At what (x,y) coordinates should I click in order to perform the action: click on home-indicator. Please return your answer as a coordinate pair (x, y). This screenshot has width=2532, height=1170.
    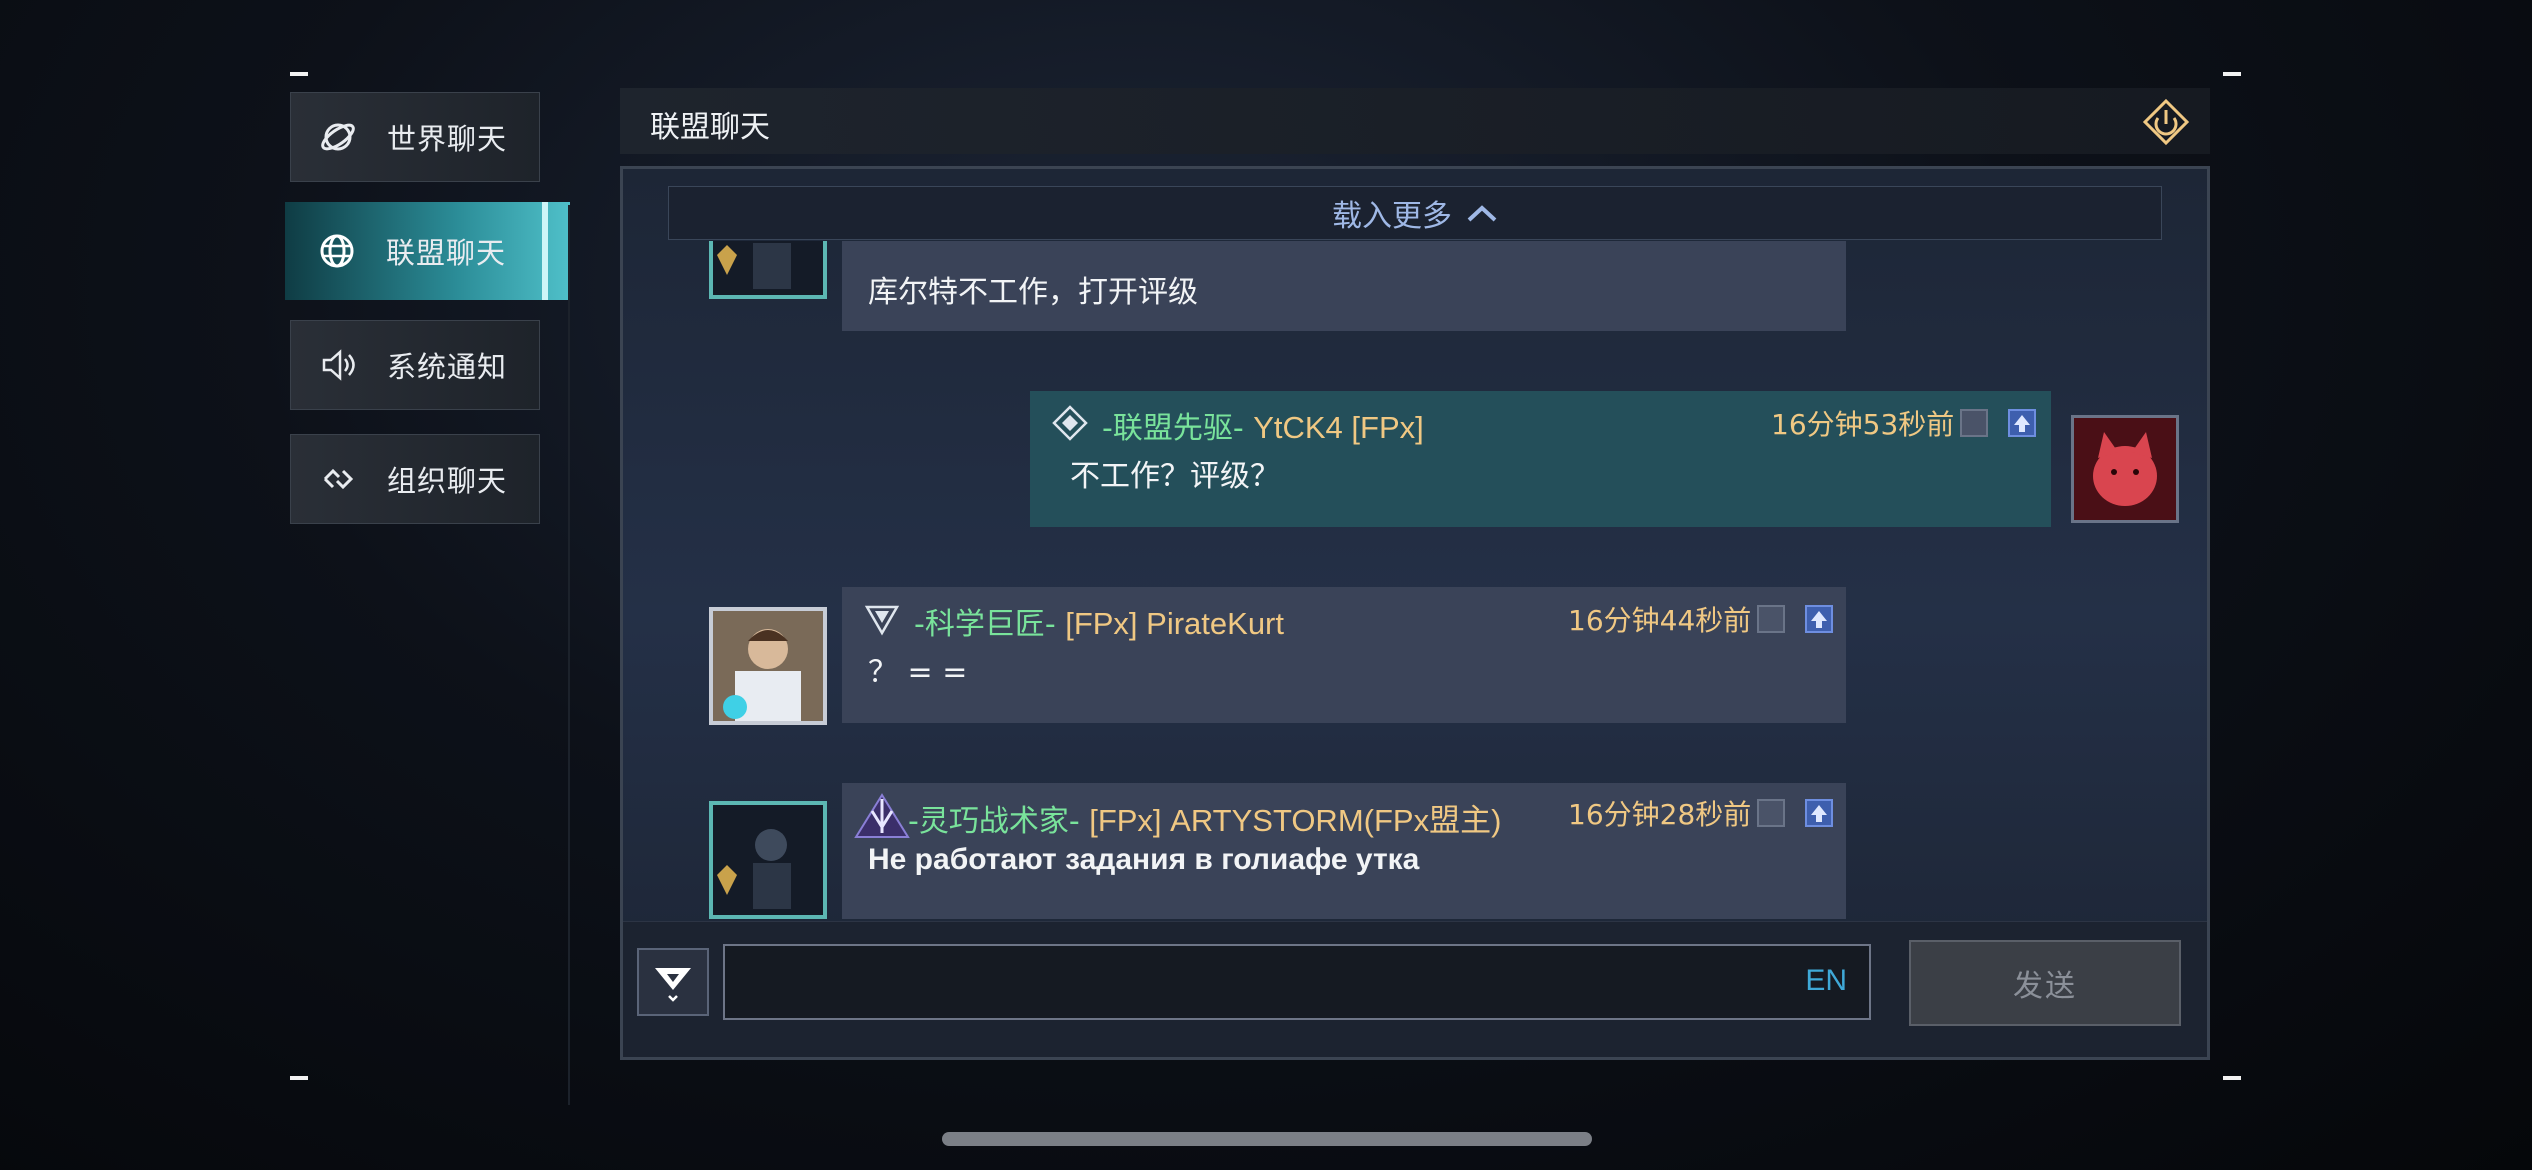
    Looking at the image, I should click on (1267, 1139).